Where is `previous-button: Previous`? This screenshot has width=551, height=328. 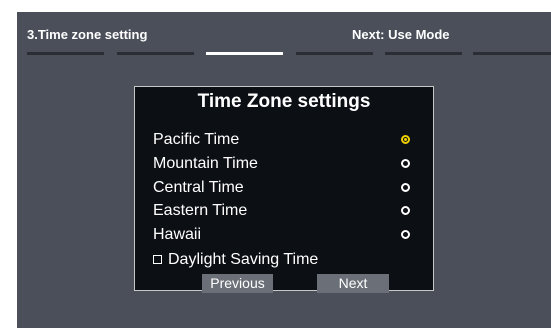 previous-button: Previous is located at coordinates (237, 283).